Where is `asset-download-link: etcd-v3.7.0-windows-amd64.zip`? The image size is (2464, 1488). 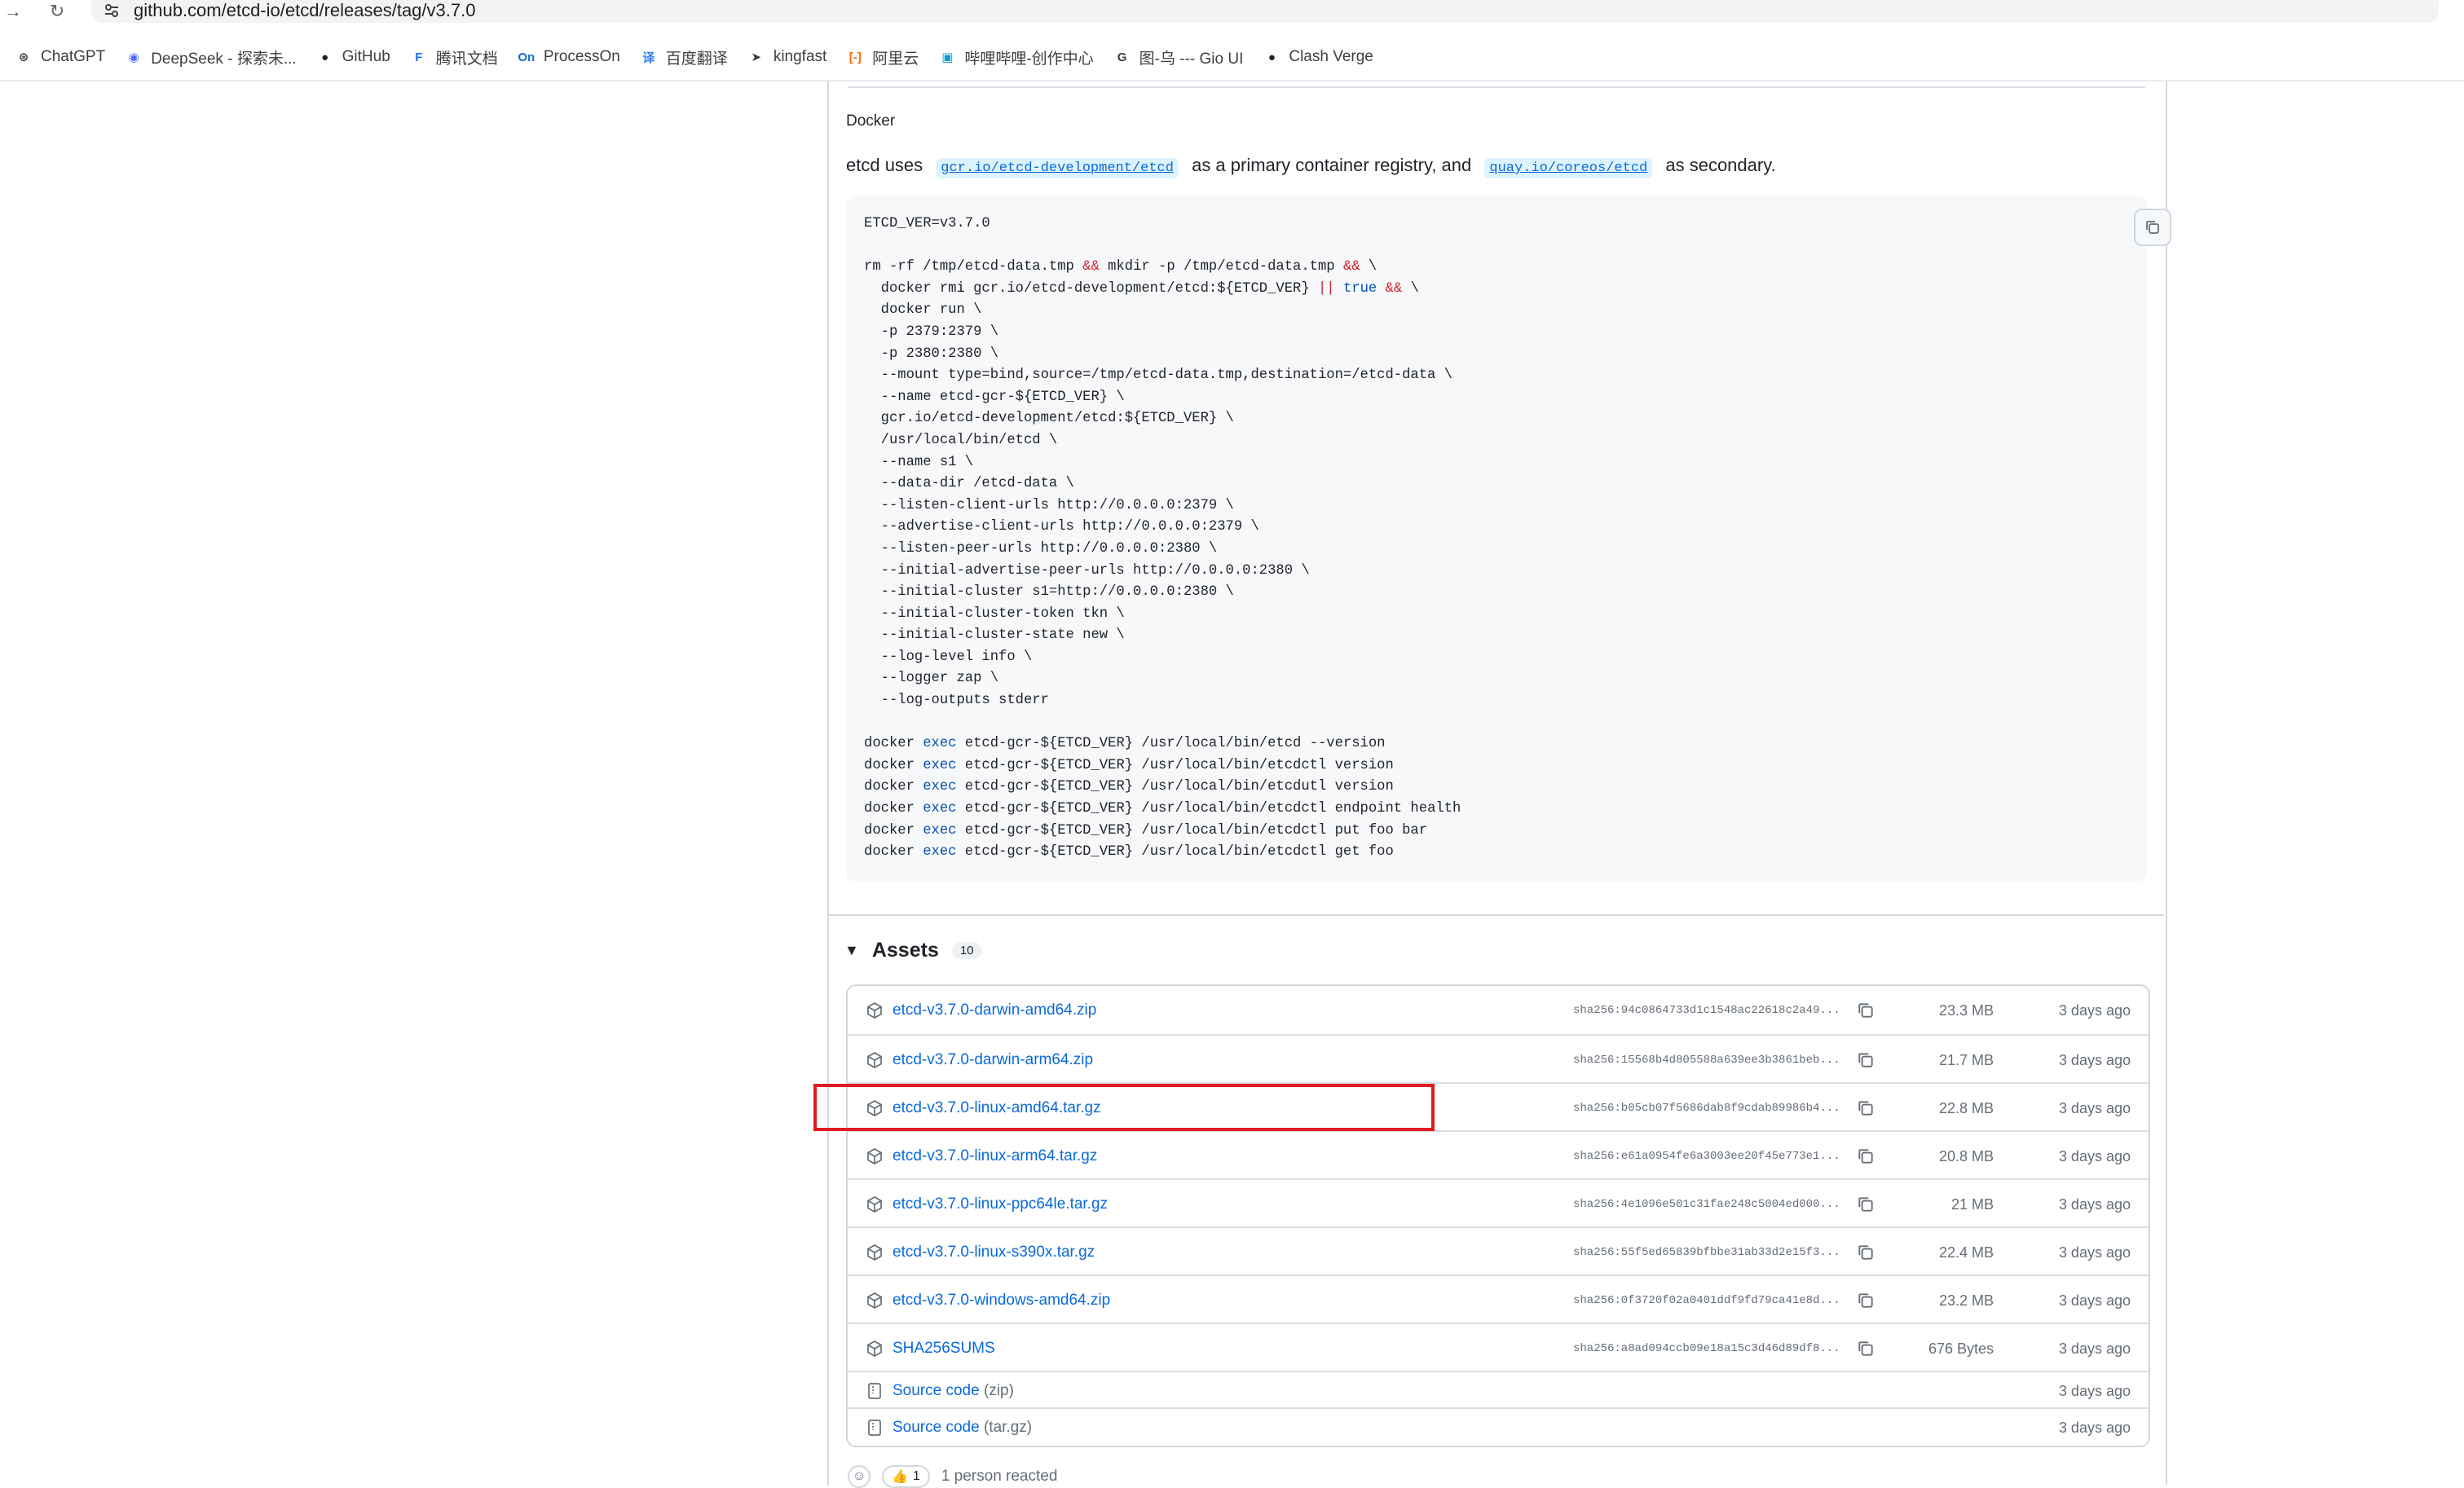
asset-download-link: etcd-v3.7.0-windows-amd64.zip is located at coordinates (1002, 1301).